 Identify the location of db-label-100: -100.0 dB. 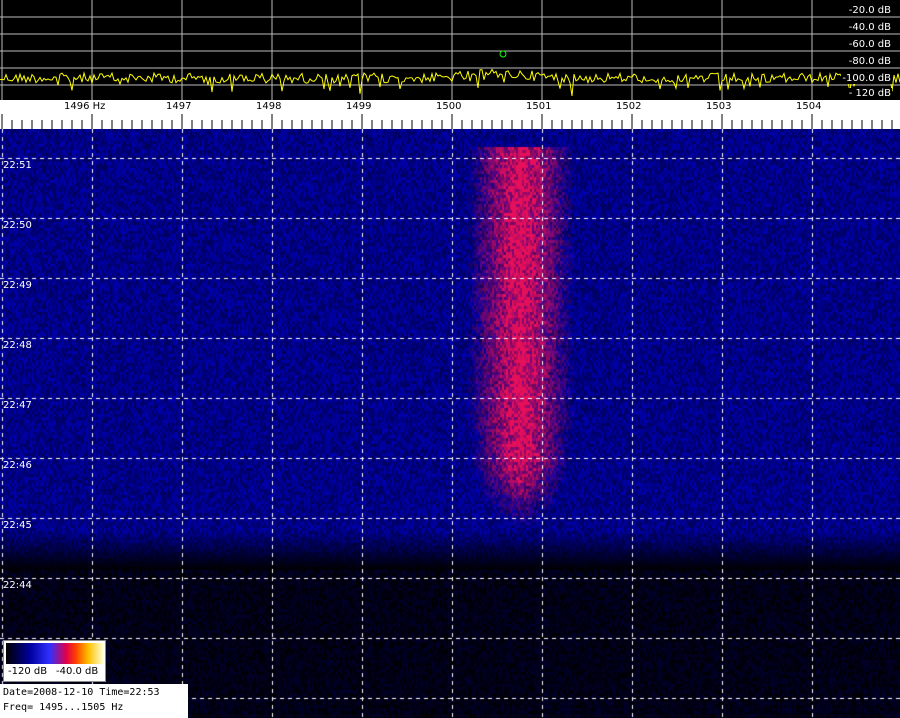
(866, 78).